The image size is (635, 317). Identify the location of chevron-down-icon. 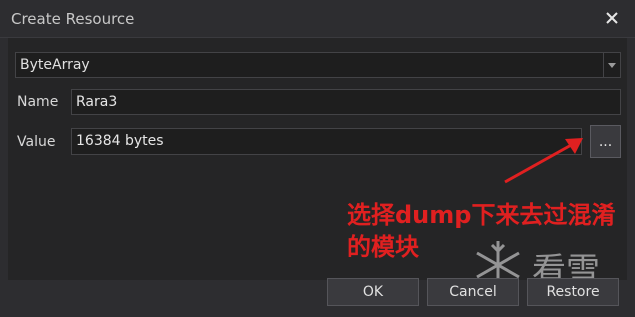
(612, 65).